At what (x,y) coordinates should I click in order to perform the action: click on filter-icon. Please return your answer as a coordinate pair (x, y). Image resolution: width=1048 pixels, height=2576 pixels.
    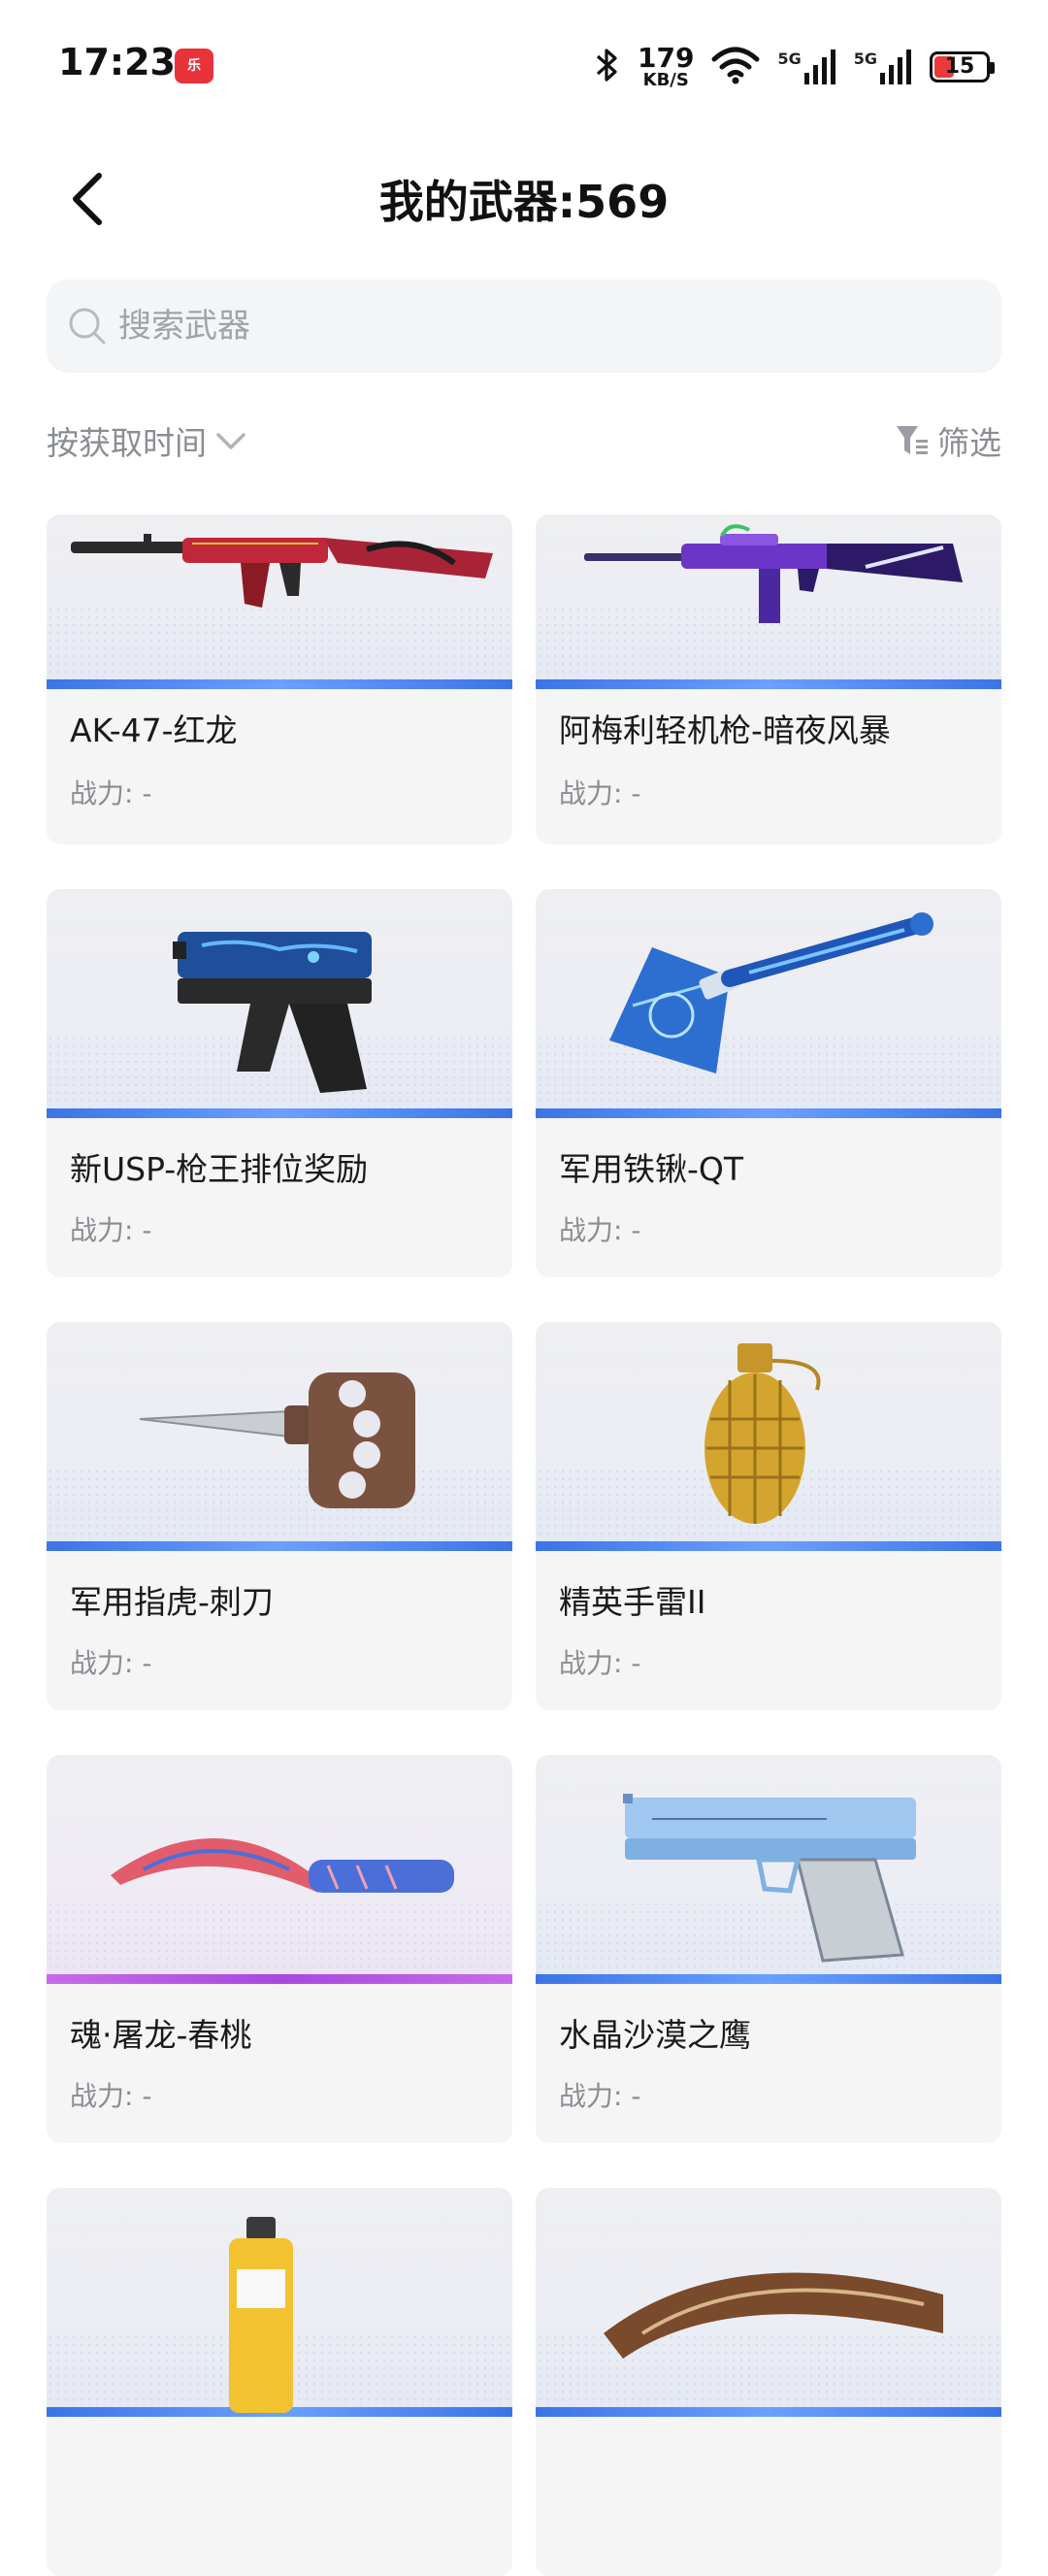
    Looking at the image, I should click on (912, 440).